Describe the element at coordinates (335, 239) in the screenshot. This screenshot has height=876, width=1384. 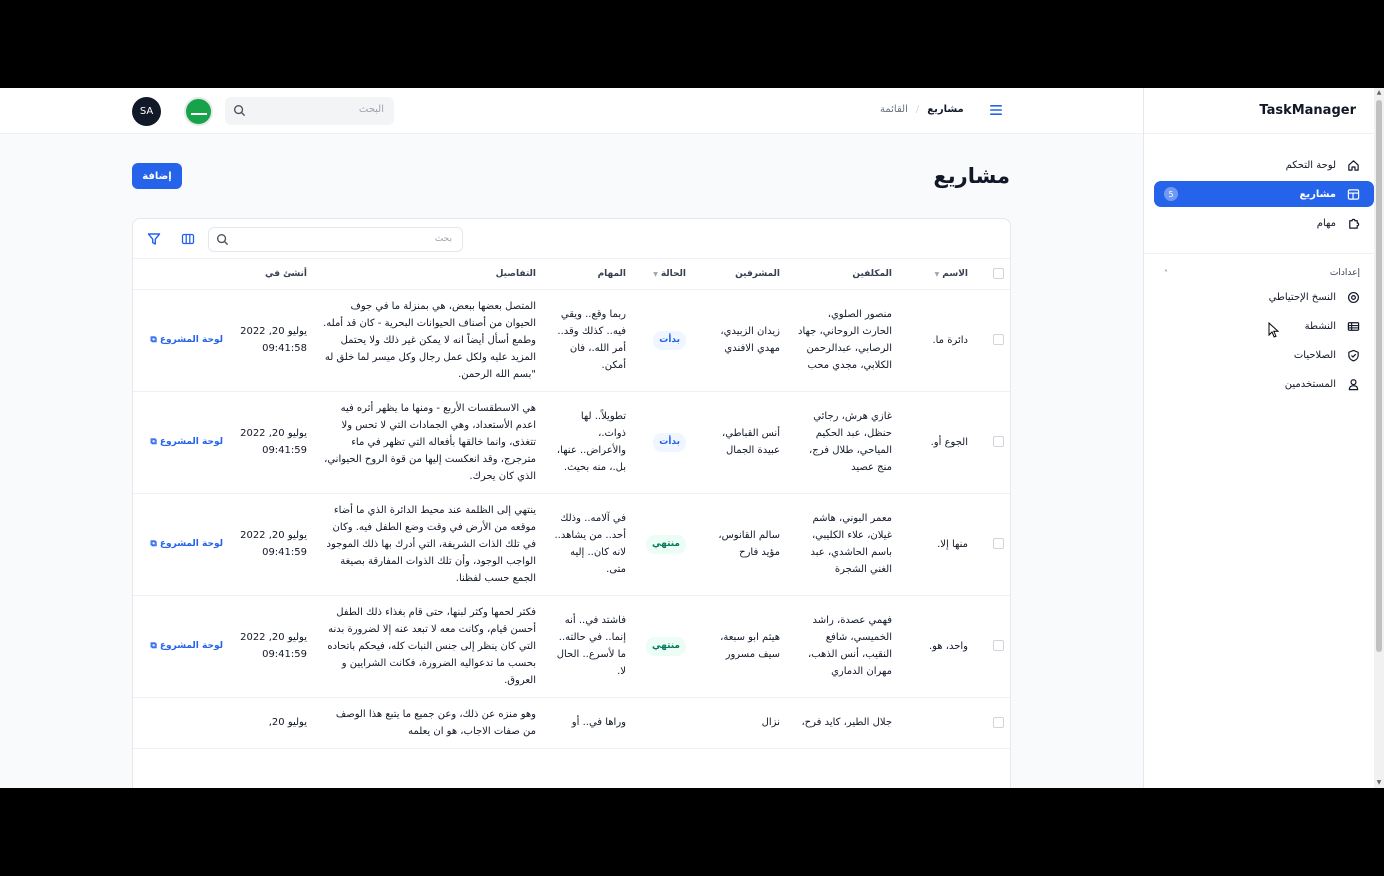
I see `table-search-input: بحث` at that location.